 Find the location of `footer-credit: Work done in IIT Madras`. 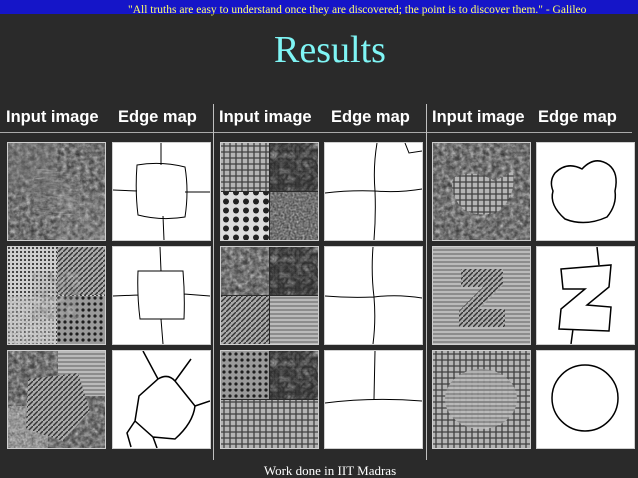

footer-credit: Work done in IIT Madras is located at coordinates (330, 470).